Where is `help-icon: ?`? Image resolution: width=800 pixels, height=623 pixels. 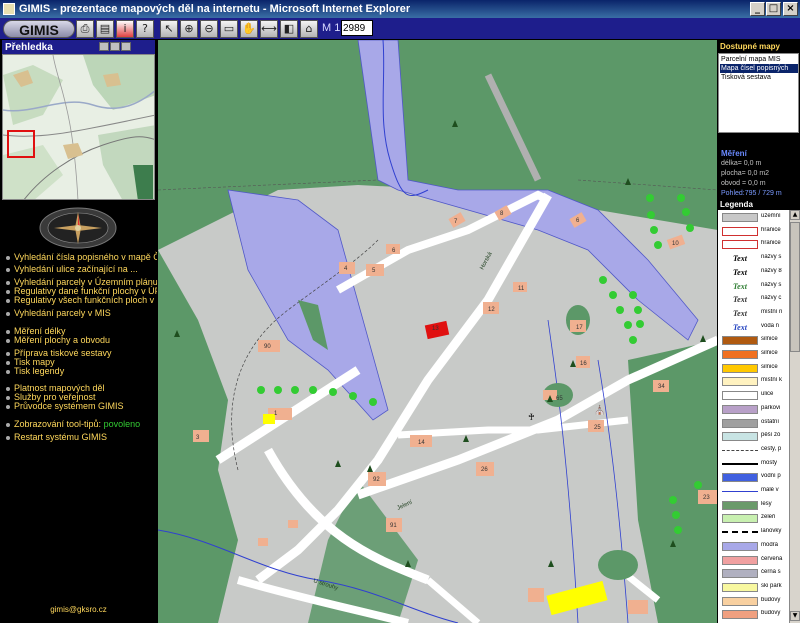
help-icon: ? is located at coordinates (145, 29).